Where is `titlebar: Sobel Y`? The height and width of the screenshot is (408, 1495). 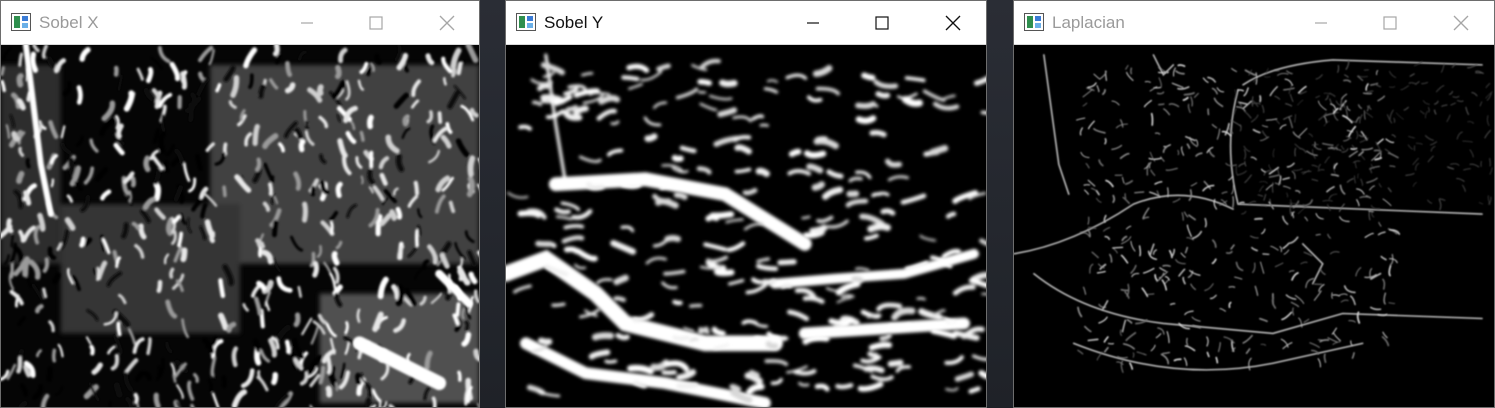 titlebar: Sobel Y is located at coordinates (746, 23).